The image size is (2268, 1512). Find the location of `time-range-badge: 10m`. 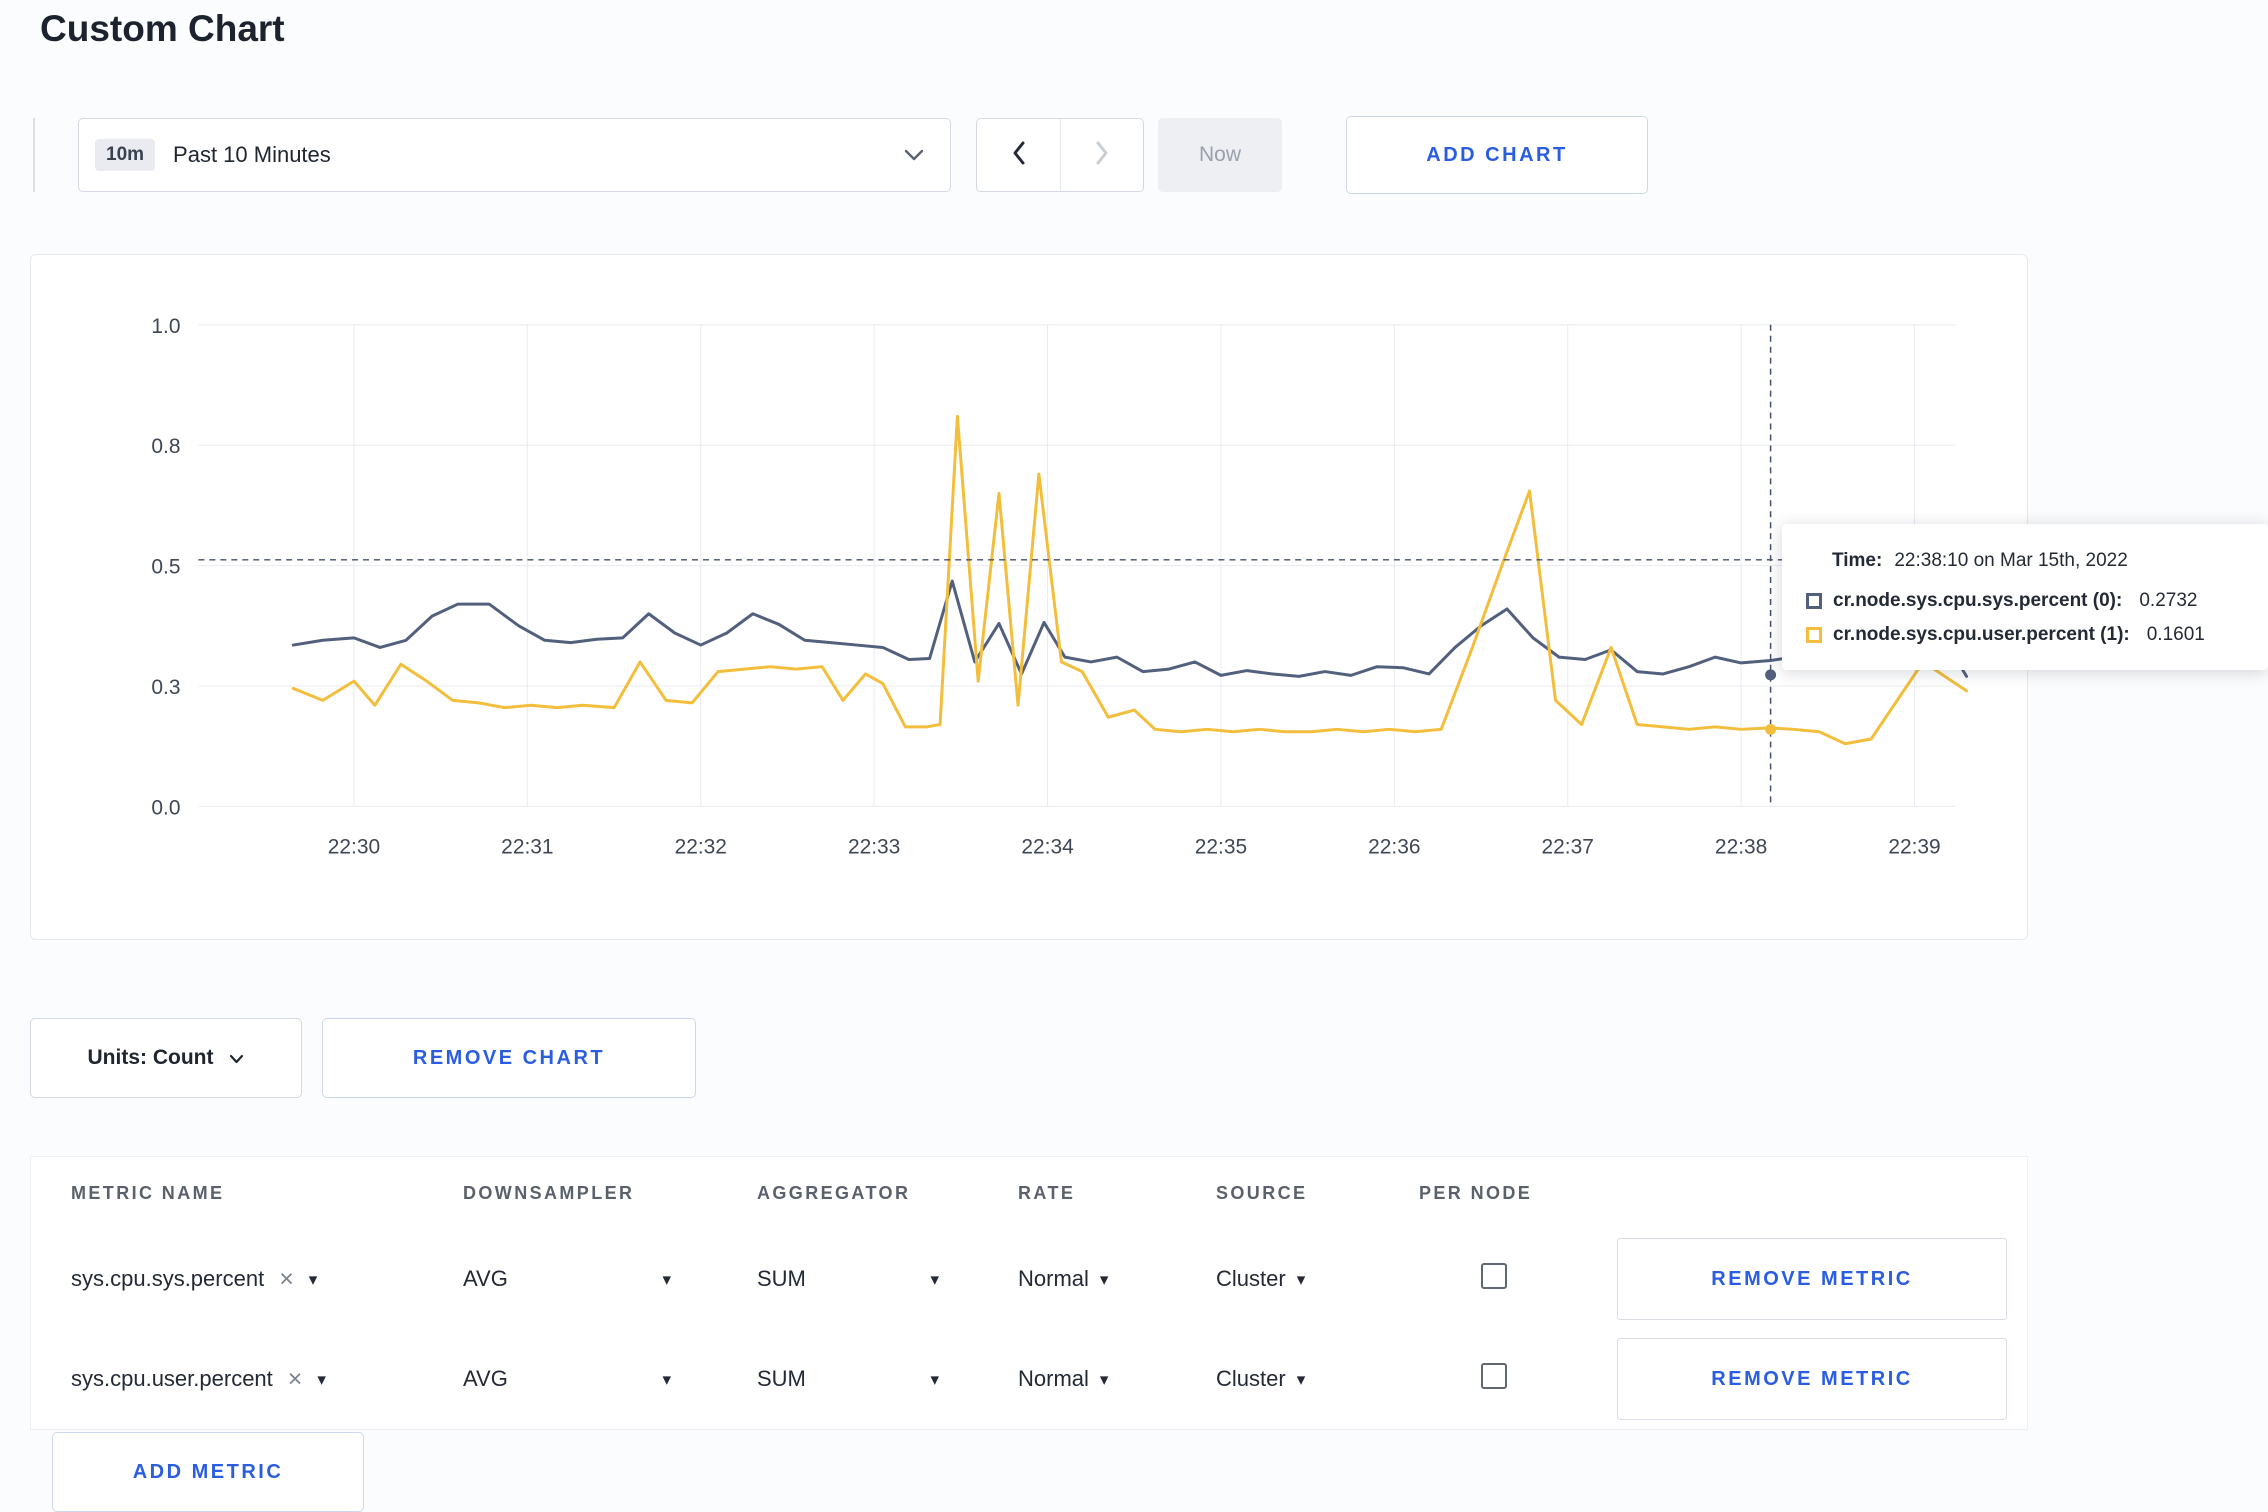

time-range-badge: 10m is located at coordinates (125, 155).